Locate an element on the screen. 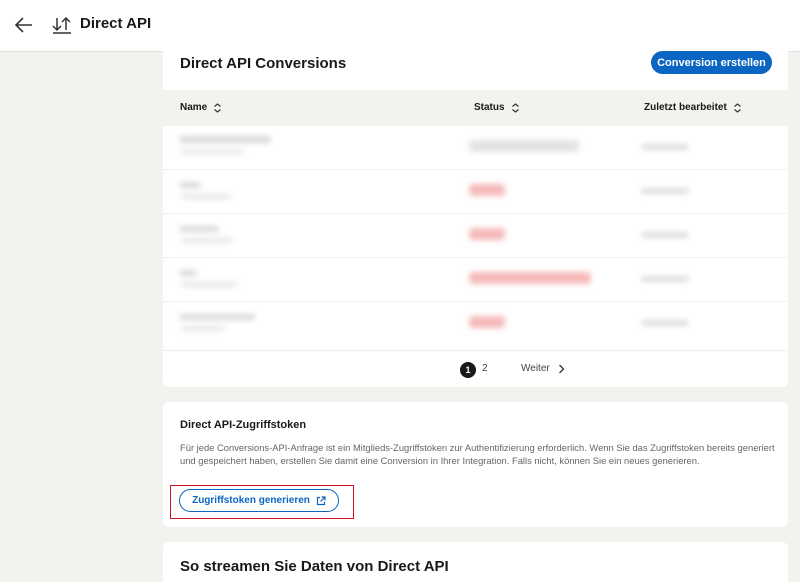 The width and height of the screenshot is (800, 582). next-page-button: Weiter is located at coordinates (543, 368).